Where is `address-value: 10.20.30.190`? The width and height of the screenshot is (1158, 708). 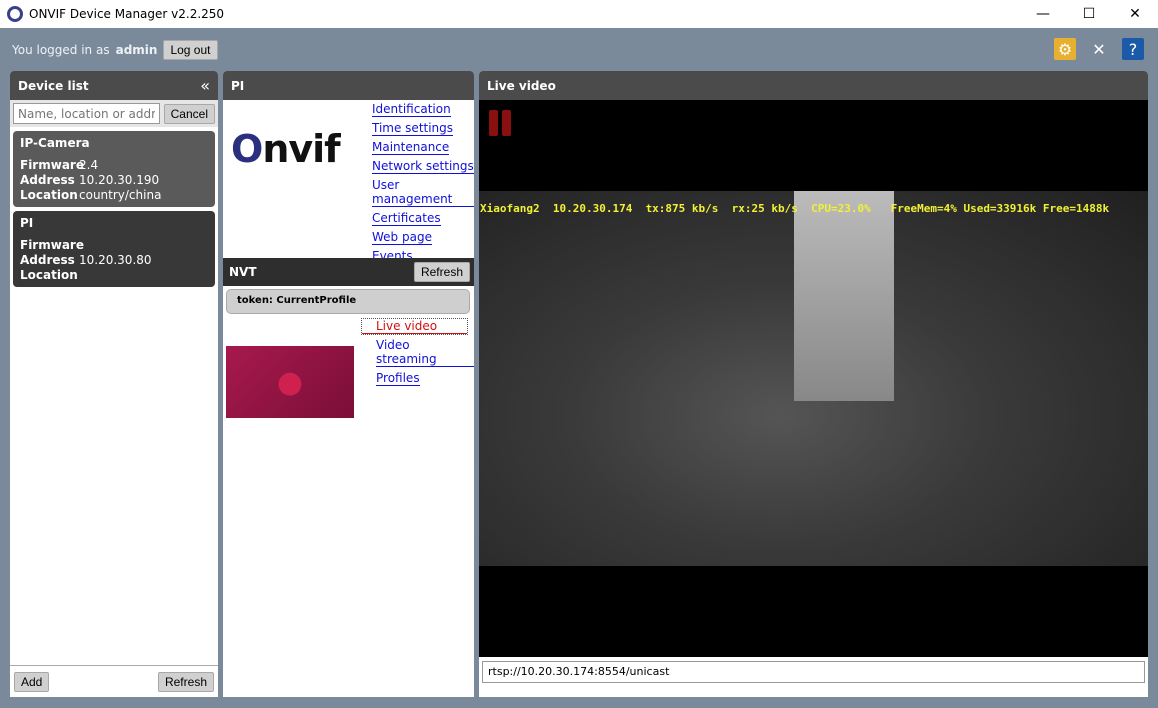 address-value: 10.20.30.190 is located at coordinates (119, 180).